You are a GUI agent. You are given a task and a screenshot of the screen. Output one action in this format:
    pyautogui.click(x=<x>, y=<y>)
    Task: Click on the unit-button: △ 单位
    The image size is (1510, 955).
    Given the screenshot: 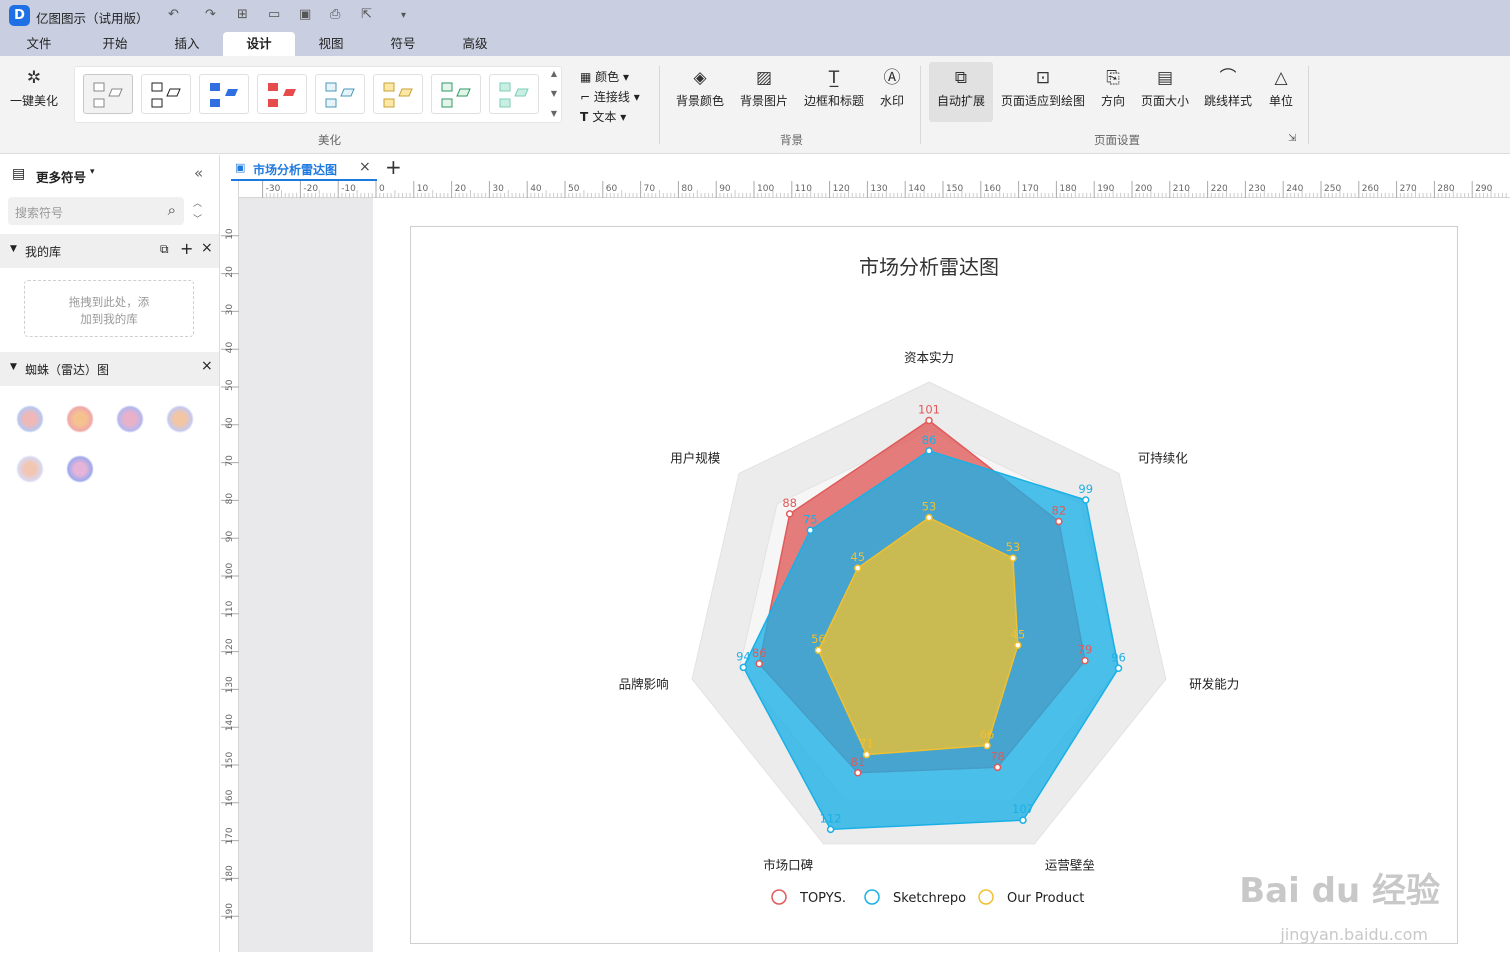 What is the action you would take?
    pyautogui.click(x=1281, y=88)
    